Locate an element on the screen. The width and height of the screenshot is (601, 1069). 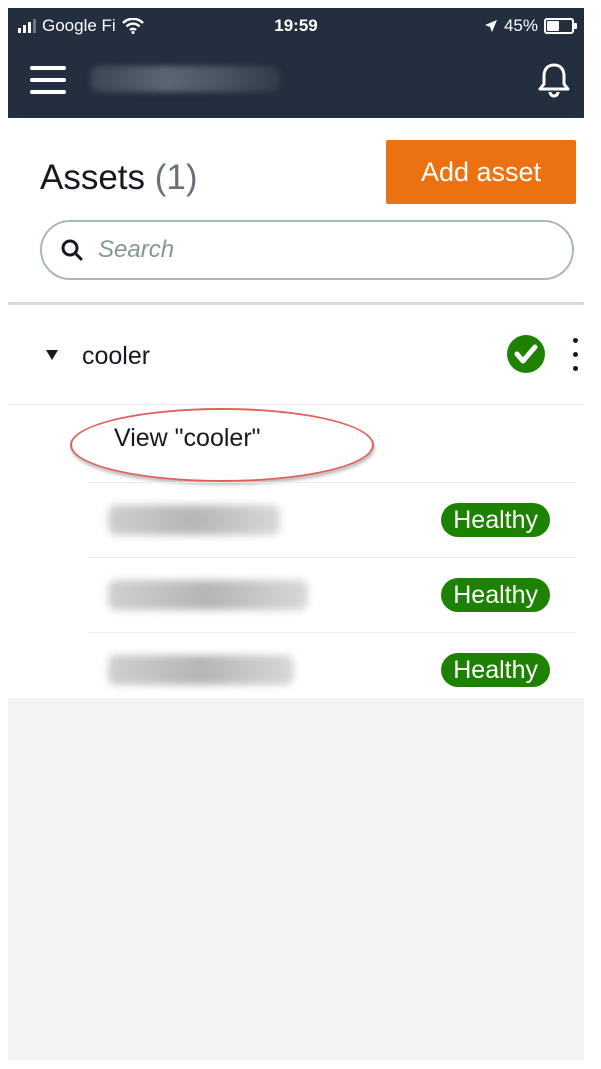
search-input: Search is located at coordinates (307, 250).